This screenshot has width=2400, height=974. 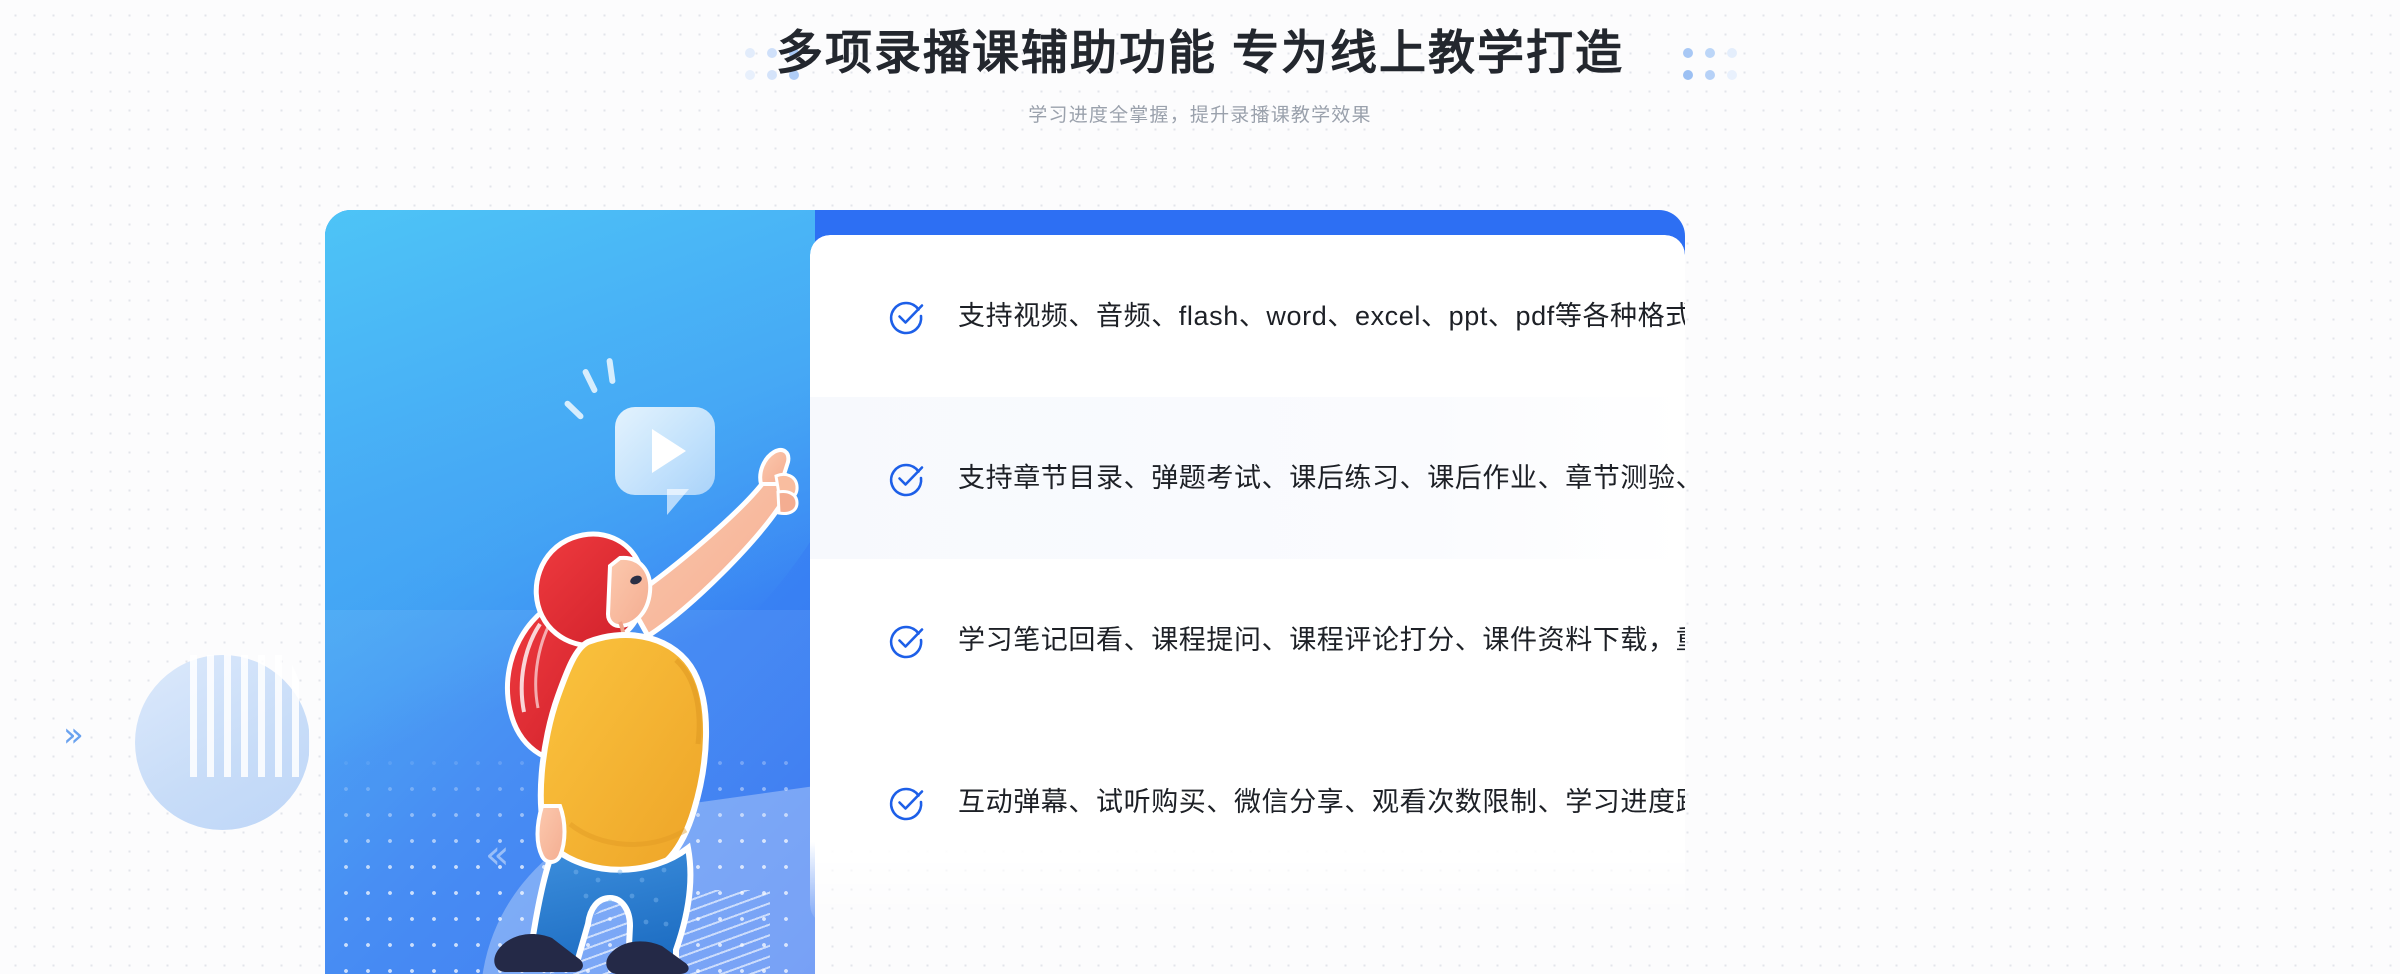 I want to click on feature-row-chapters-exams: 支持章节目录、弹题考试、课后练习、课后作业、章节测验、批改作业, so click(x=1306, y=478).